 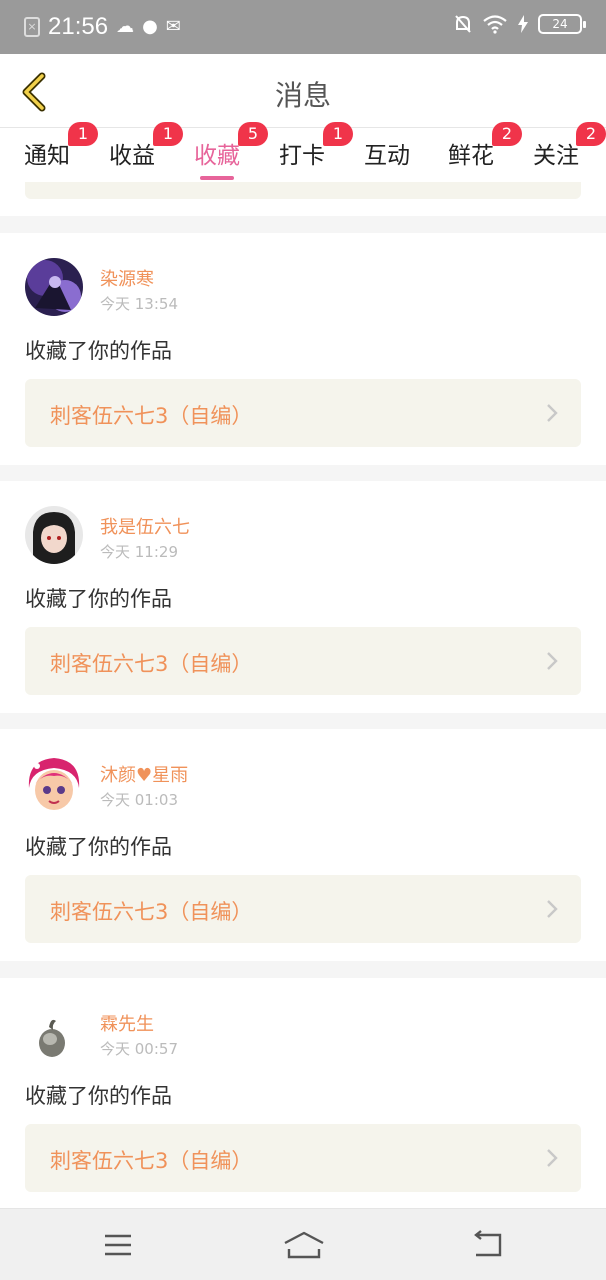 What do you see at coordinates (47, 156) in the screenshot?
I see `tab-label: 通知` at bounding box center [47, 156].